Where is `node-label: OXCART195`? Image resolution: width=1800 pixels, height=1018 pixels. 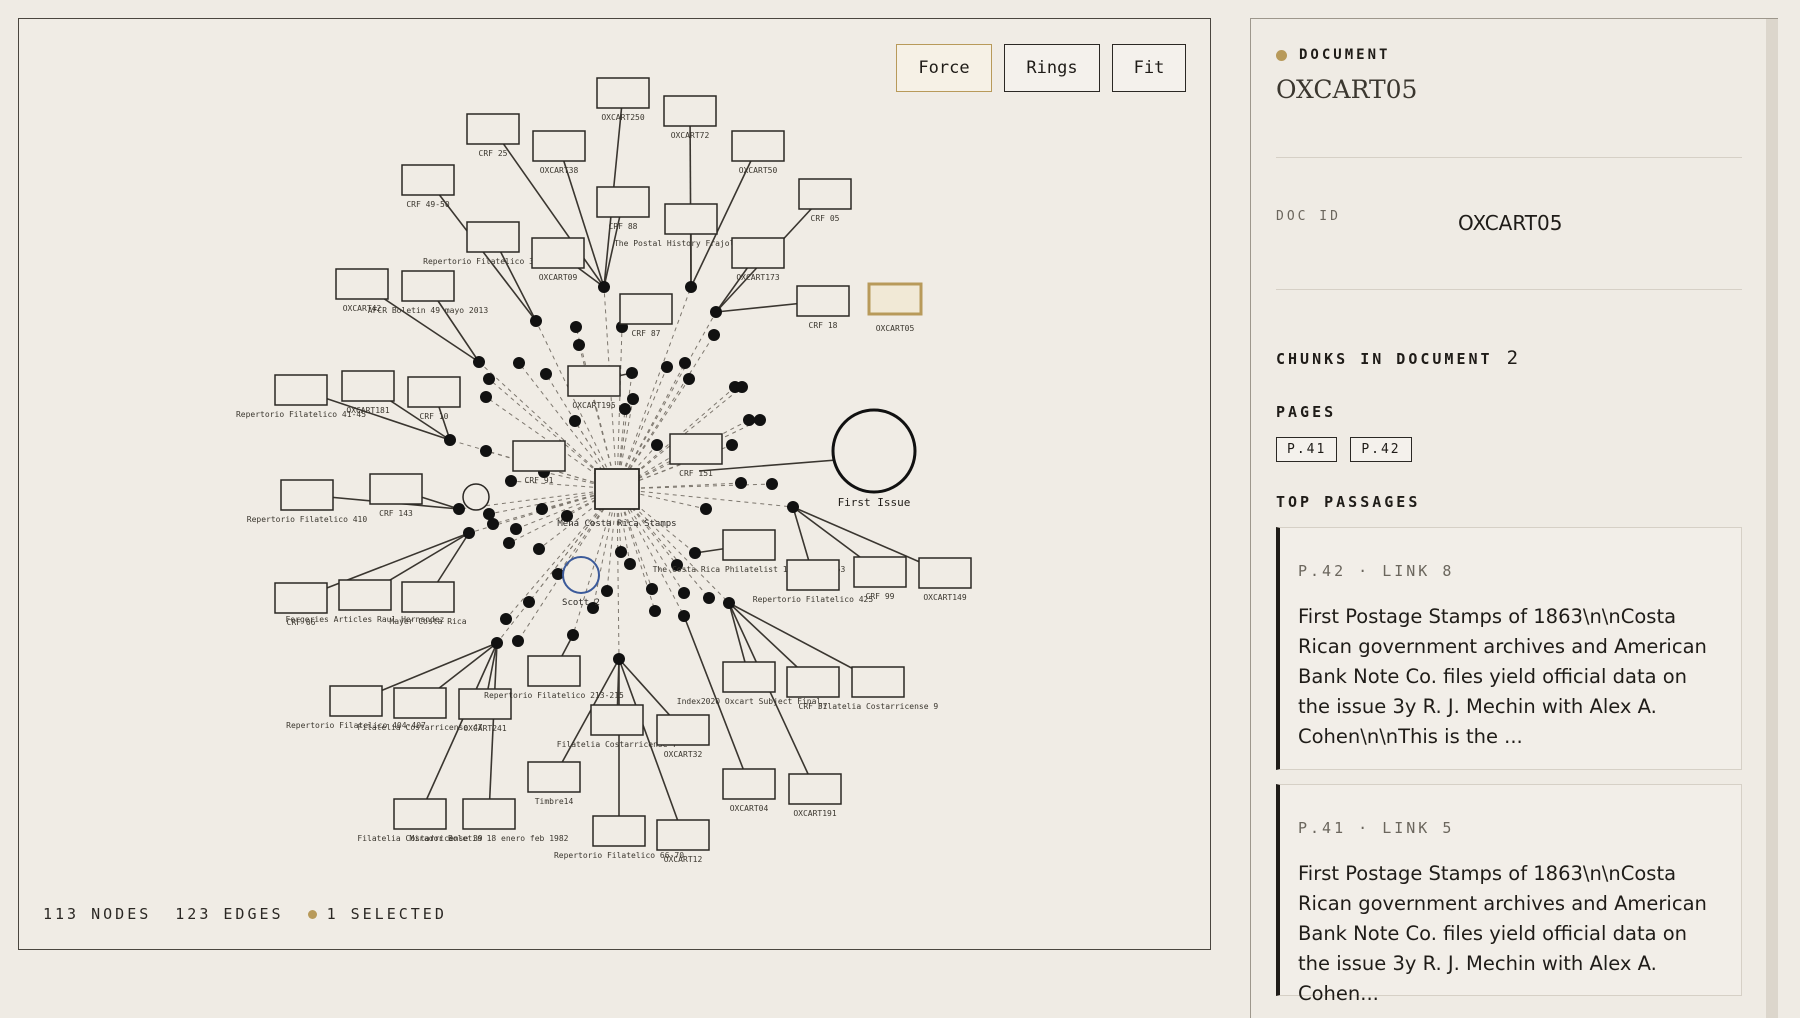 node-label: OXCART195 is located at coordinates (594, 405).